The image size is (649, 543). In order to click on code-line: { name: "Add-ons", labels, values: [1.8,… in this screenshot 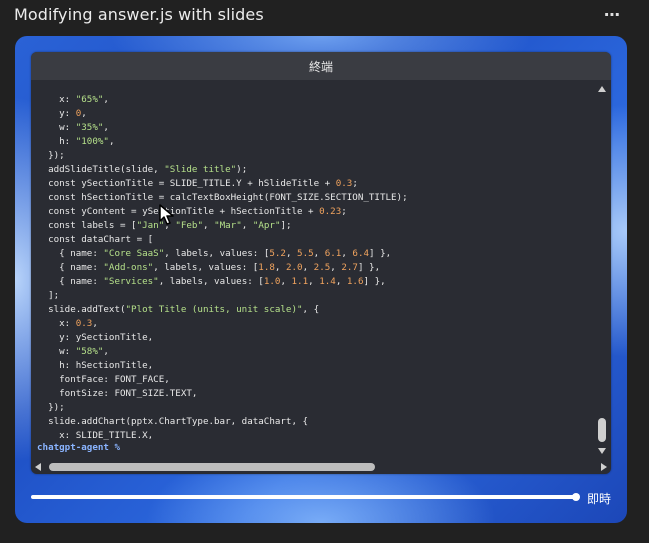, I will do `click(209, 267)`.